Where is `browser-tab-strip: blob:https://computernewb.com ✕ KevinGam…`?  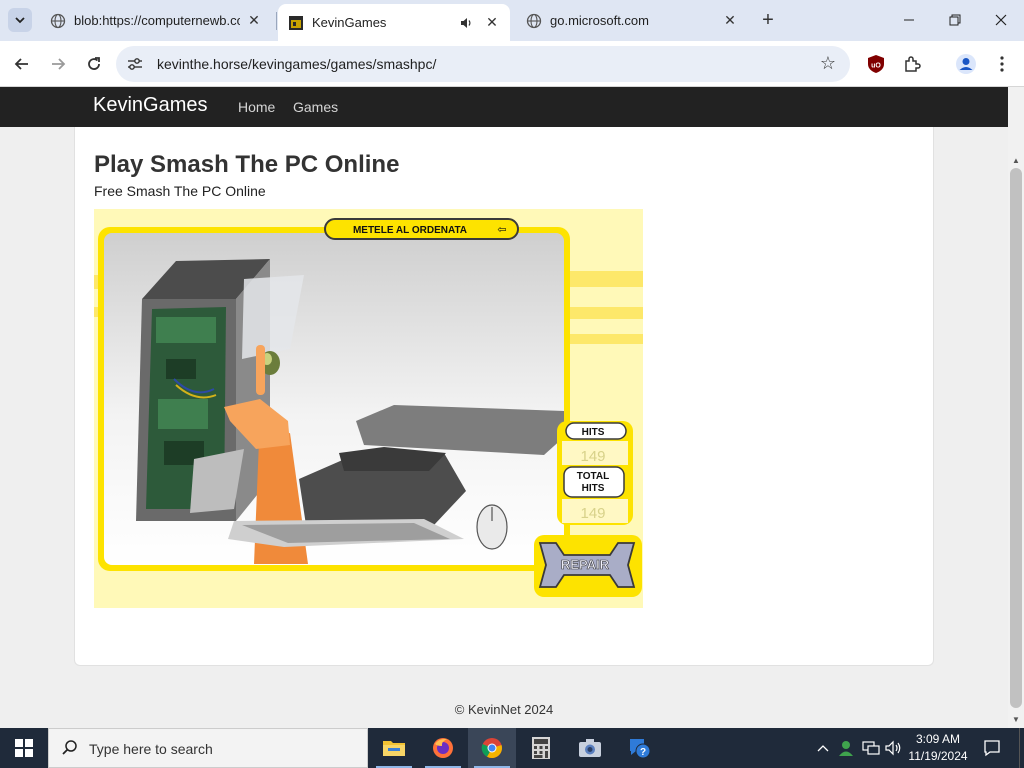 browser-tab-strip: blob:https://computernewb.com ✕ KevinGam… is located at coordinates (512, 20).